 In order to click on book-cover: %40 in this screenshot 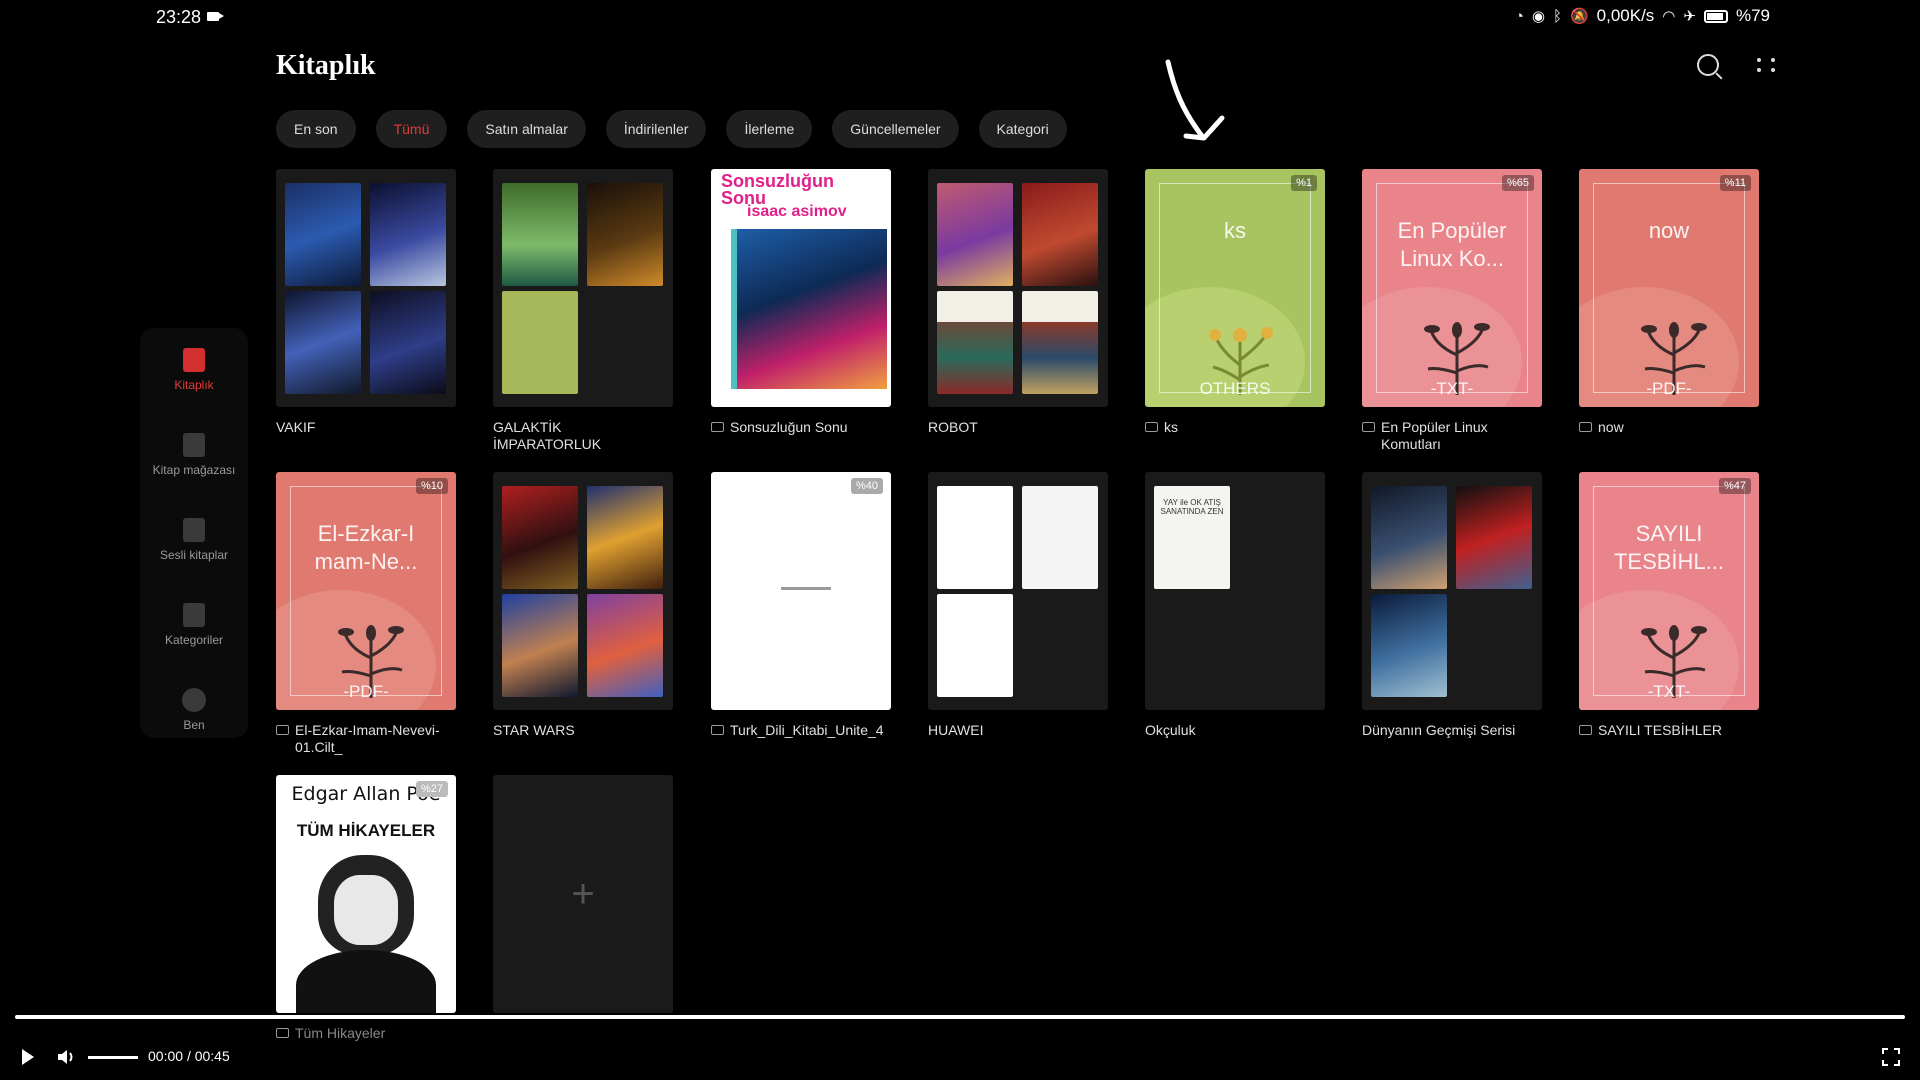, I will do `click(801, 591)`.